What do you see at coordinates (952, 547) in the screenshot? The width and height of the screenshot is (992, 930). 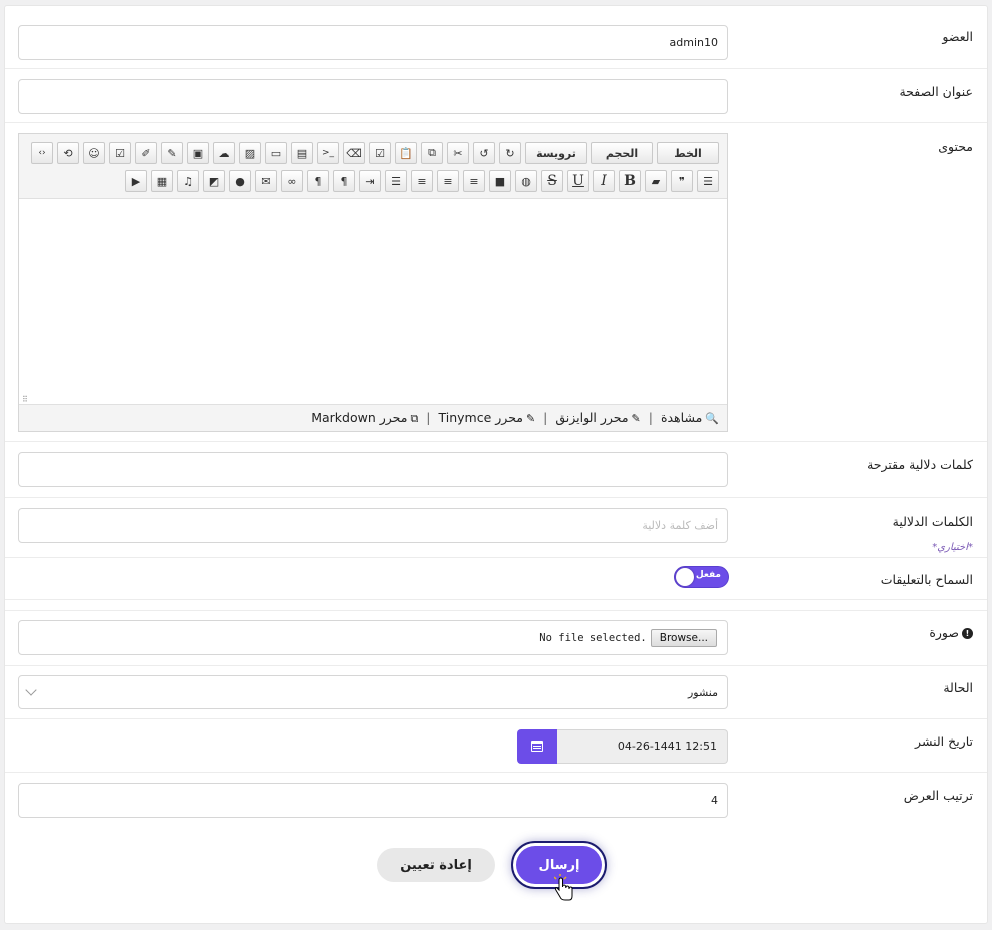 I see `optional-hint: *اختياري*` at bounding box center [952, 547].